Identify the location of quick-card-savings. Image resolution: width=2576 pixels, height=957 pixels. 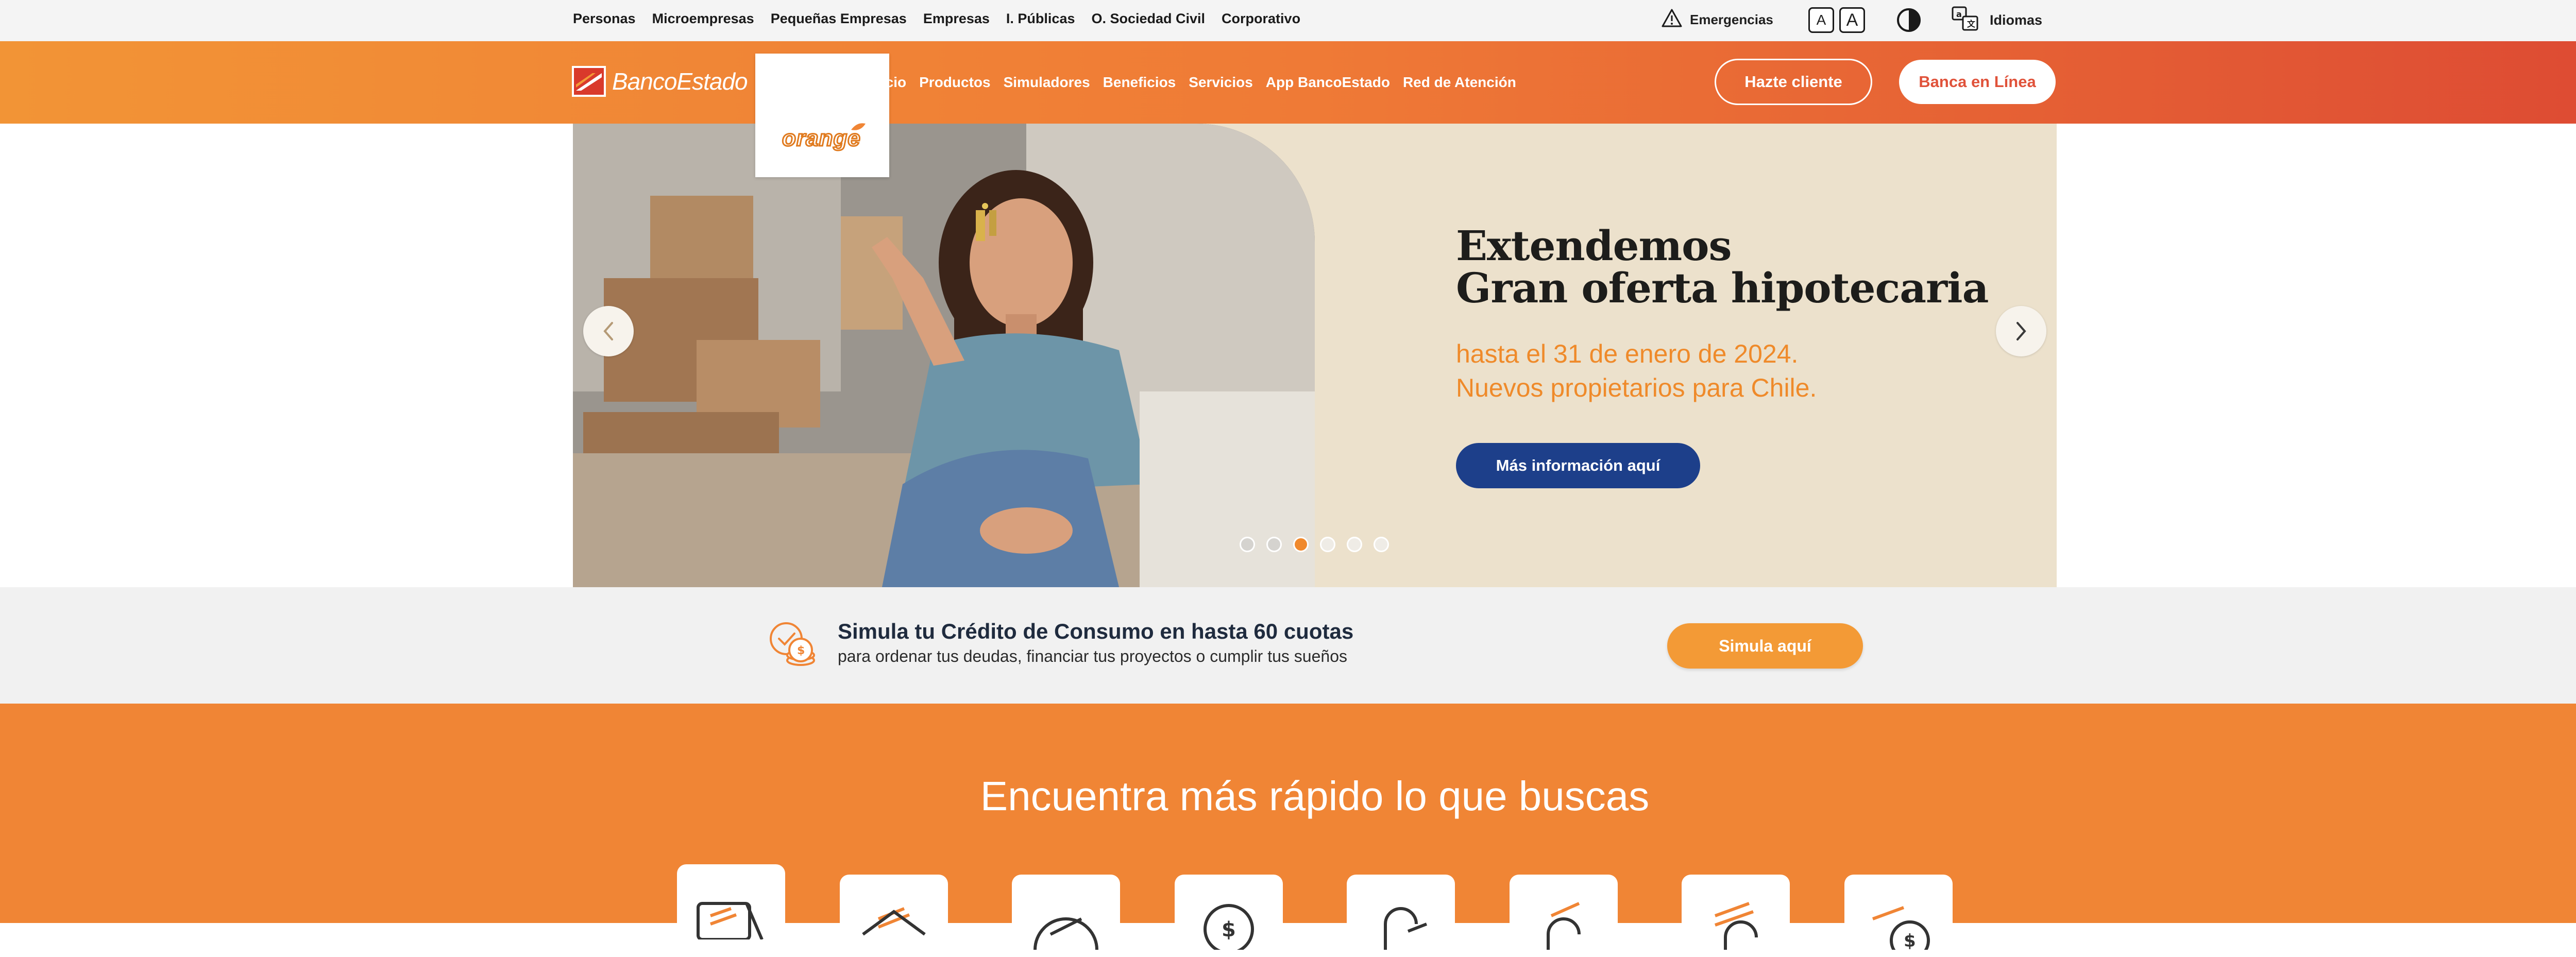
(1401, 916).